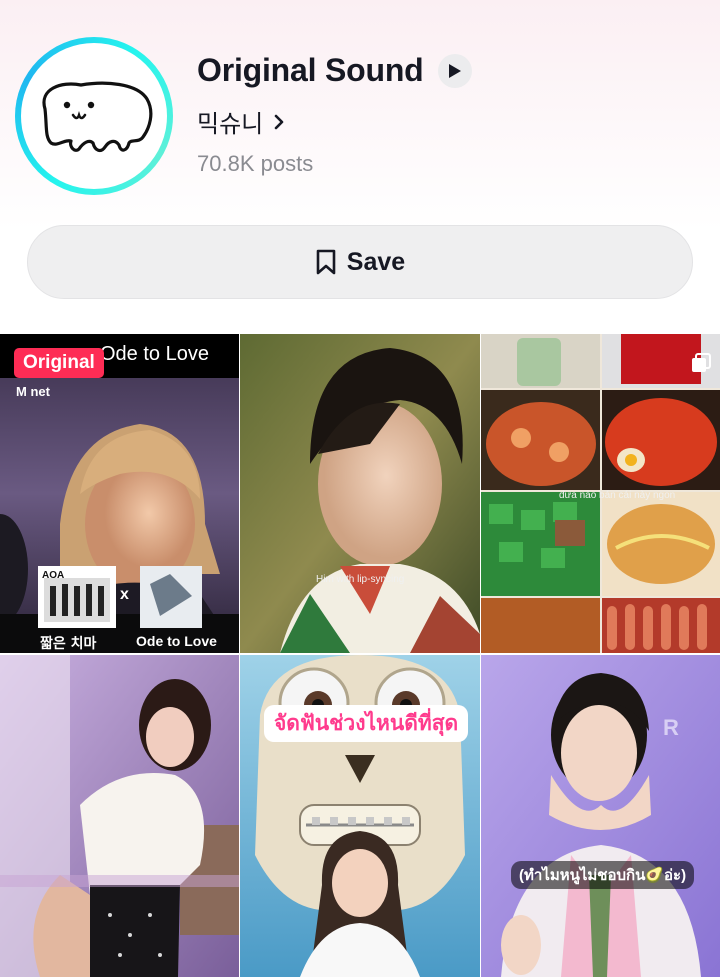 This screenshot has width=720, height=977. I want to click on sound-title: Original Sound, so click(310, 70).